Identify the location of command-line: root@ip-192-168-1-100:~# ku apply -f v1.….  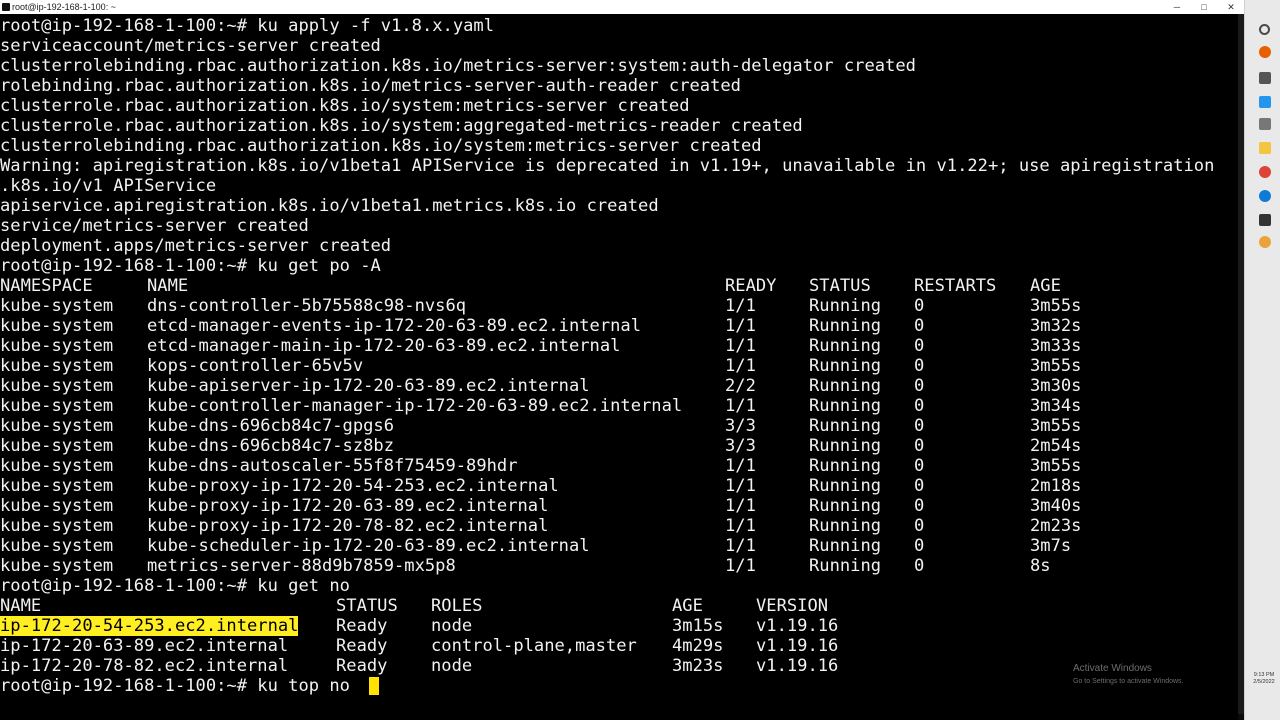
(247, 26).